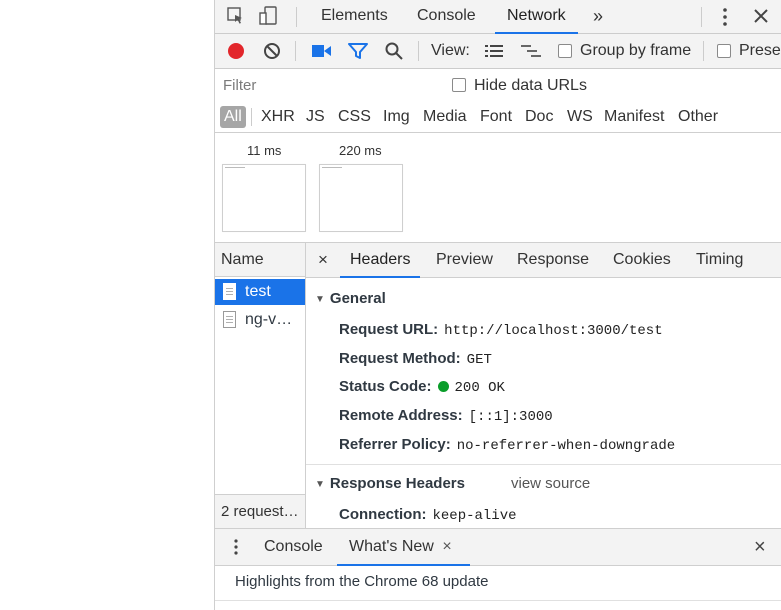 The width and height of the screenshot is (781, 610). What do you see at coordinates (553, 331) in the screenshot?
I see `request-url-value: http://localhost:3000/test` at bounding box center [553, 331].